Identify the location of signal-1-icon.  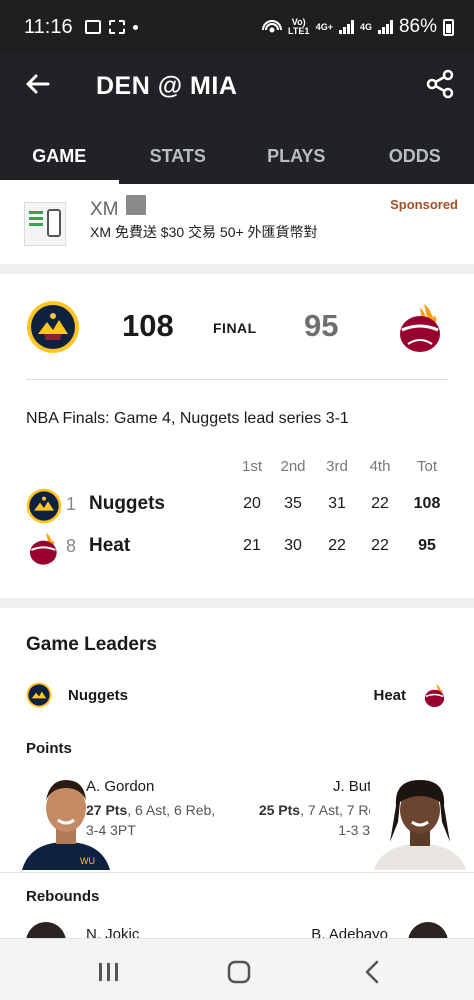
(346, 27).